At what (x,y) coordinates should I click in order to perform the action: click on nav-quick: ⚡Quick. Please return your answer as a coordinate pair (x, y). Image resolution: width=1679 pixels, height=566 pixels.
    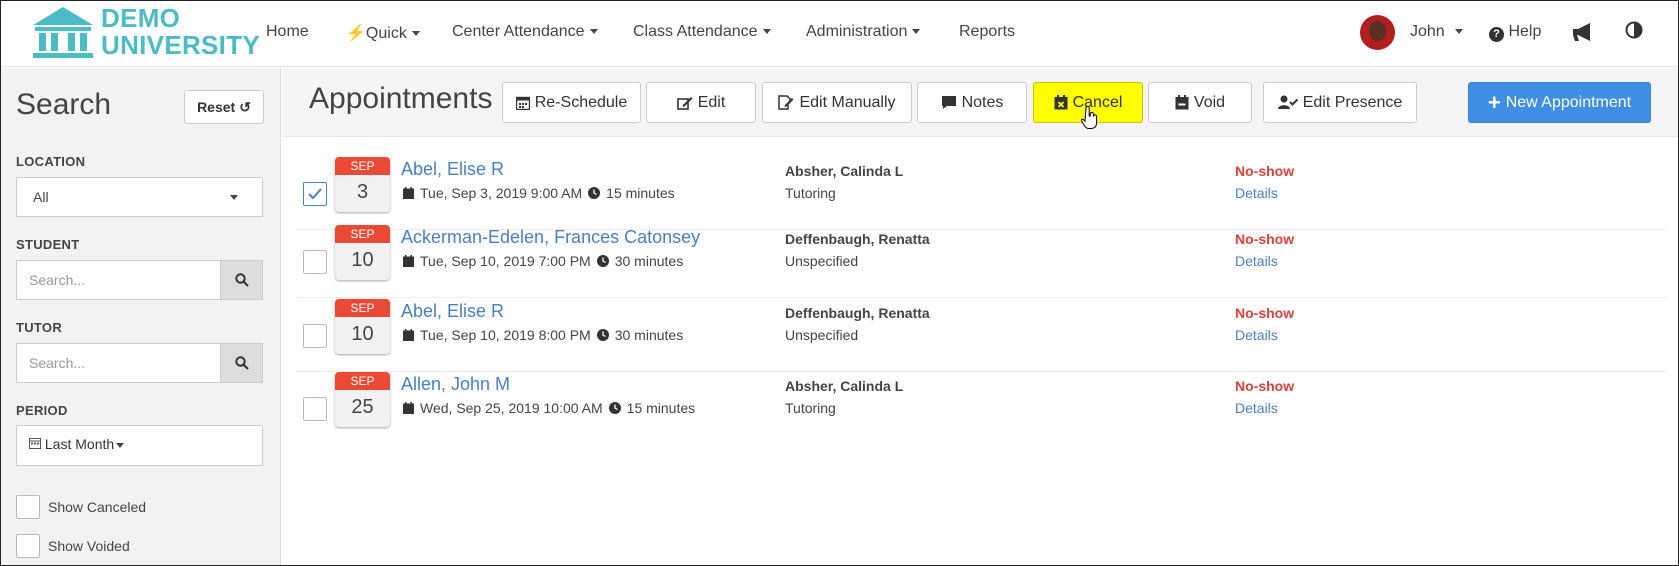
    Looking at the image, I should click on (383, 33).